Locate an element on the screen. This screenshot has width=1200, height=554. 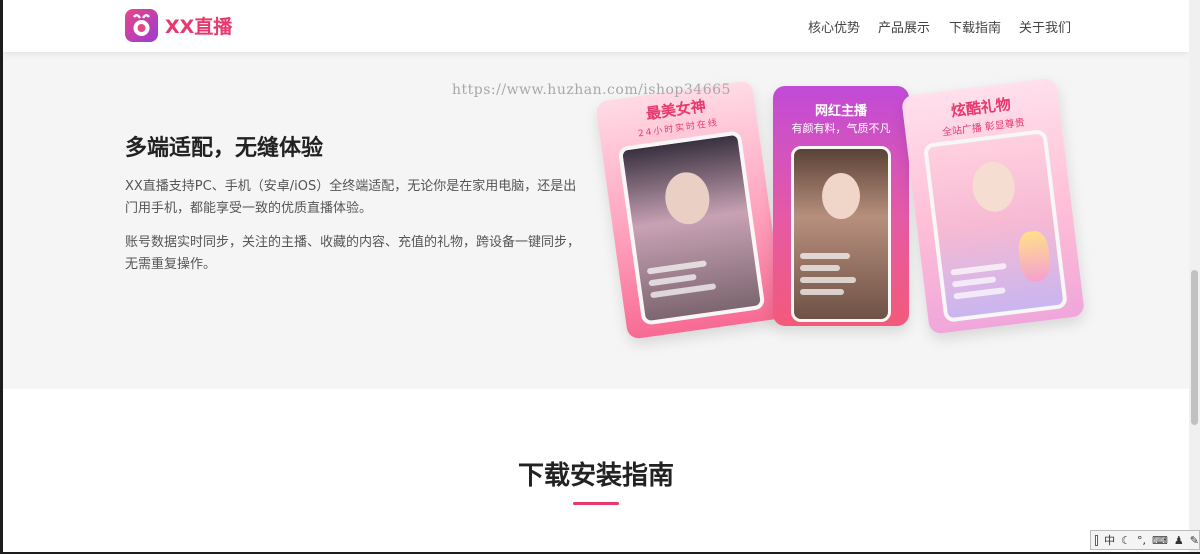
wrench-icon: ✎ is located at coordinates (1194, 540).